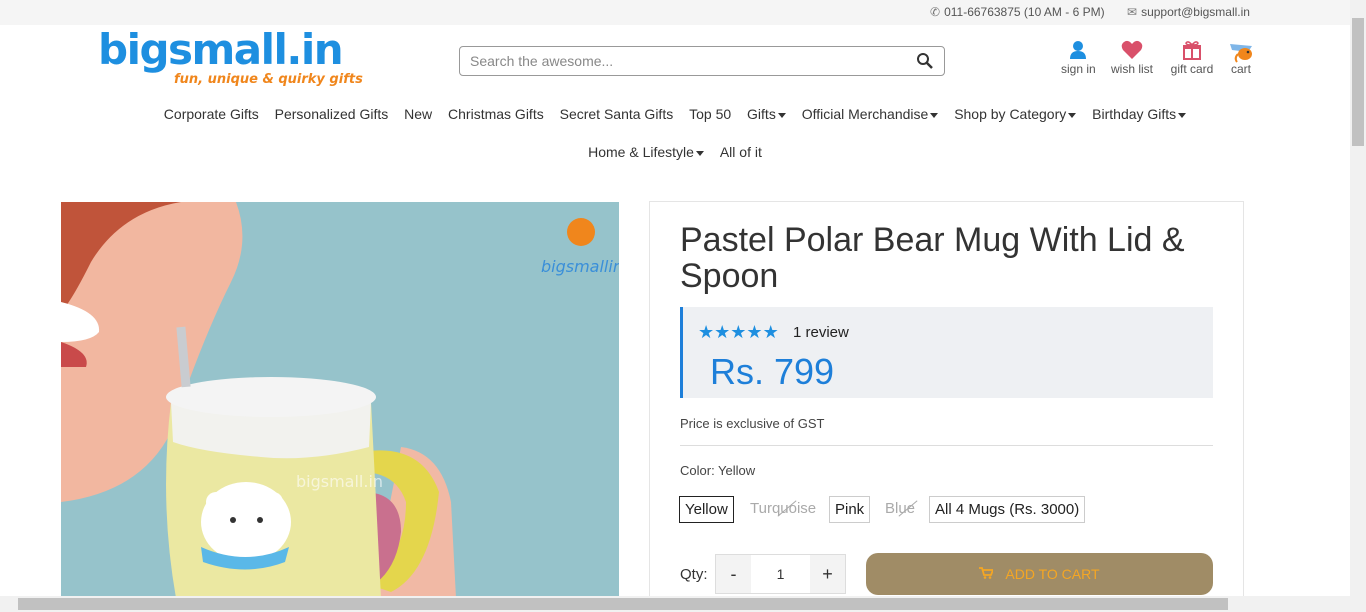 The width and height of the screenshot is (1366, 612). What do you see at coordinates (946, 445) in the screenshot?
I see `divider` at bounding box center [946, 445].